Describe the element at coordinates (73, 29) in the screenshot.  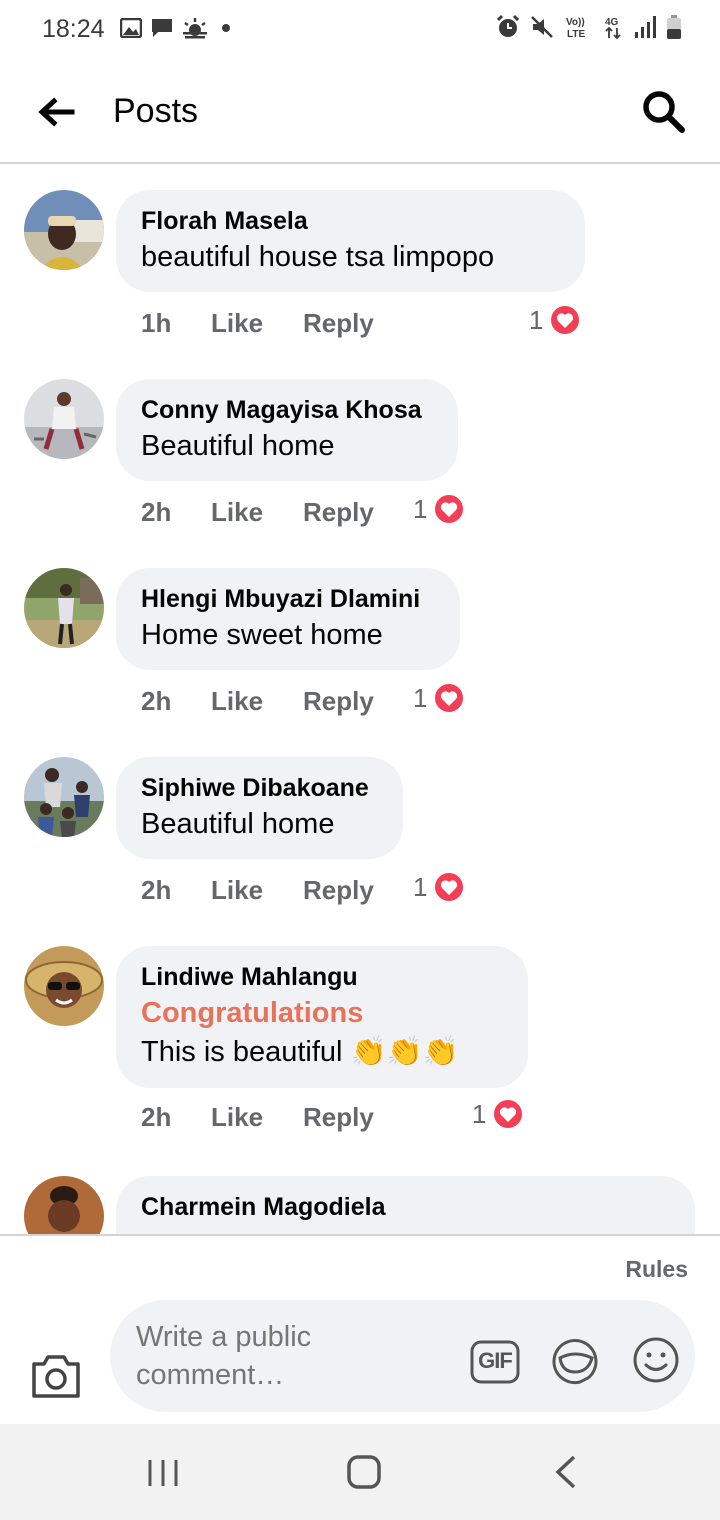
I see `status-time: 18:24` at that location.